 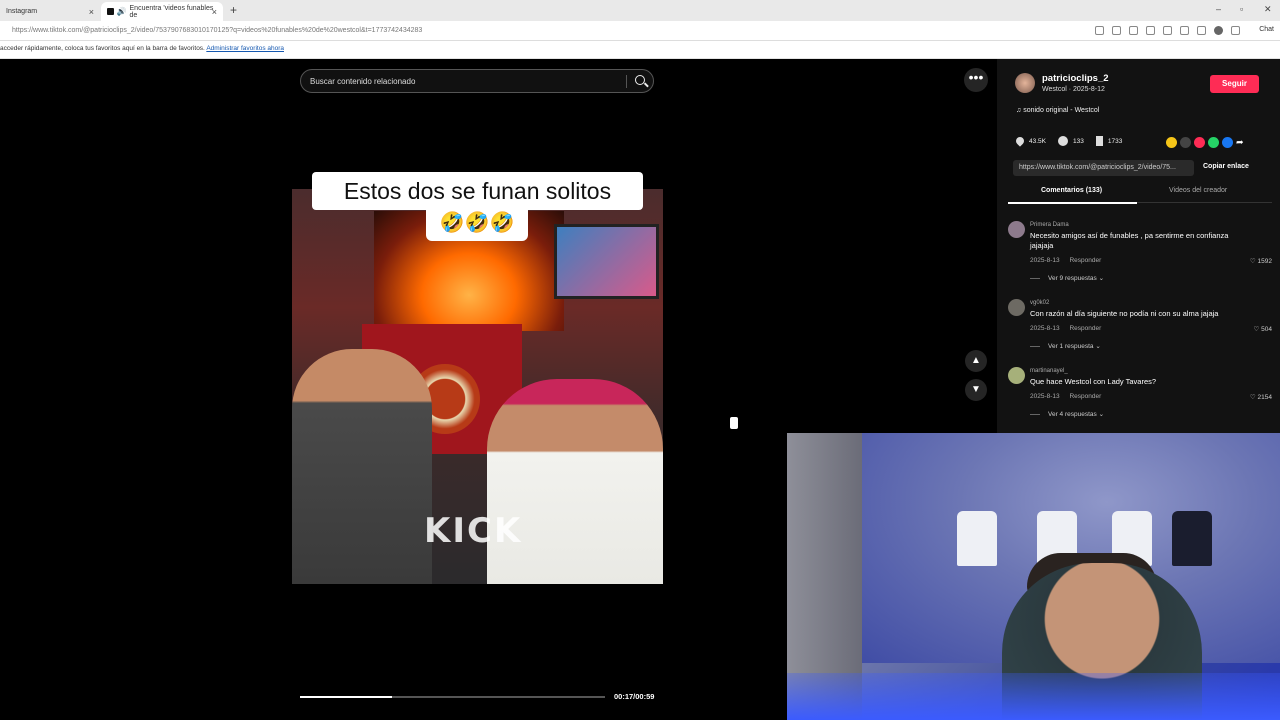 I want to click on search-input: Buscar contenido relacionado, so click(x=477, y=81).